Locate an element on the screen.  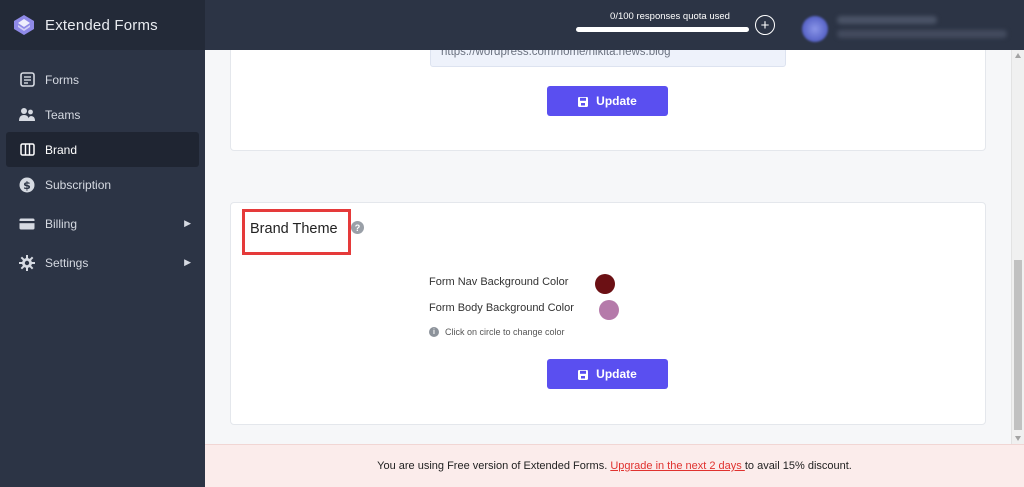
user-email-redacted is located at coordinates (922, 34).